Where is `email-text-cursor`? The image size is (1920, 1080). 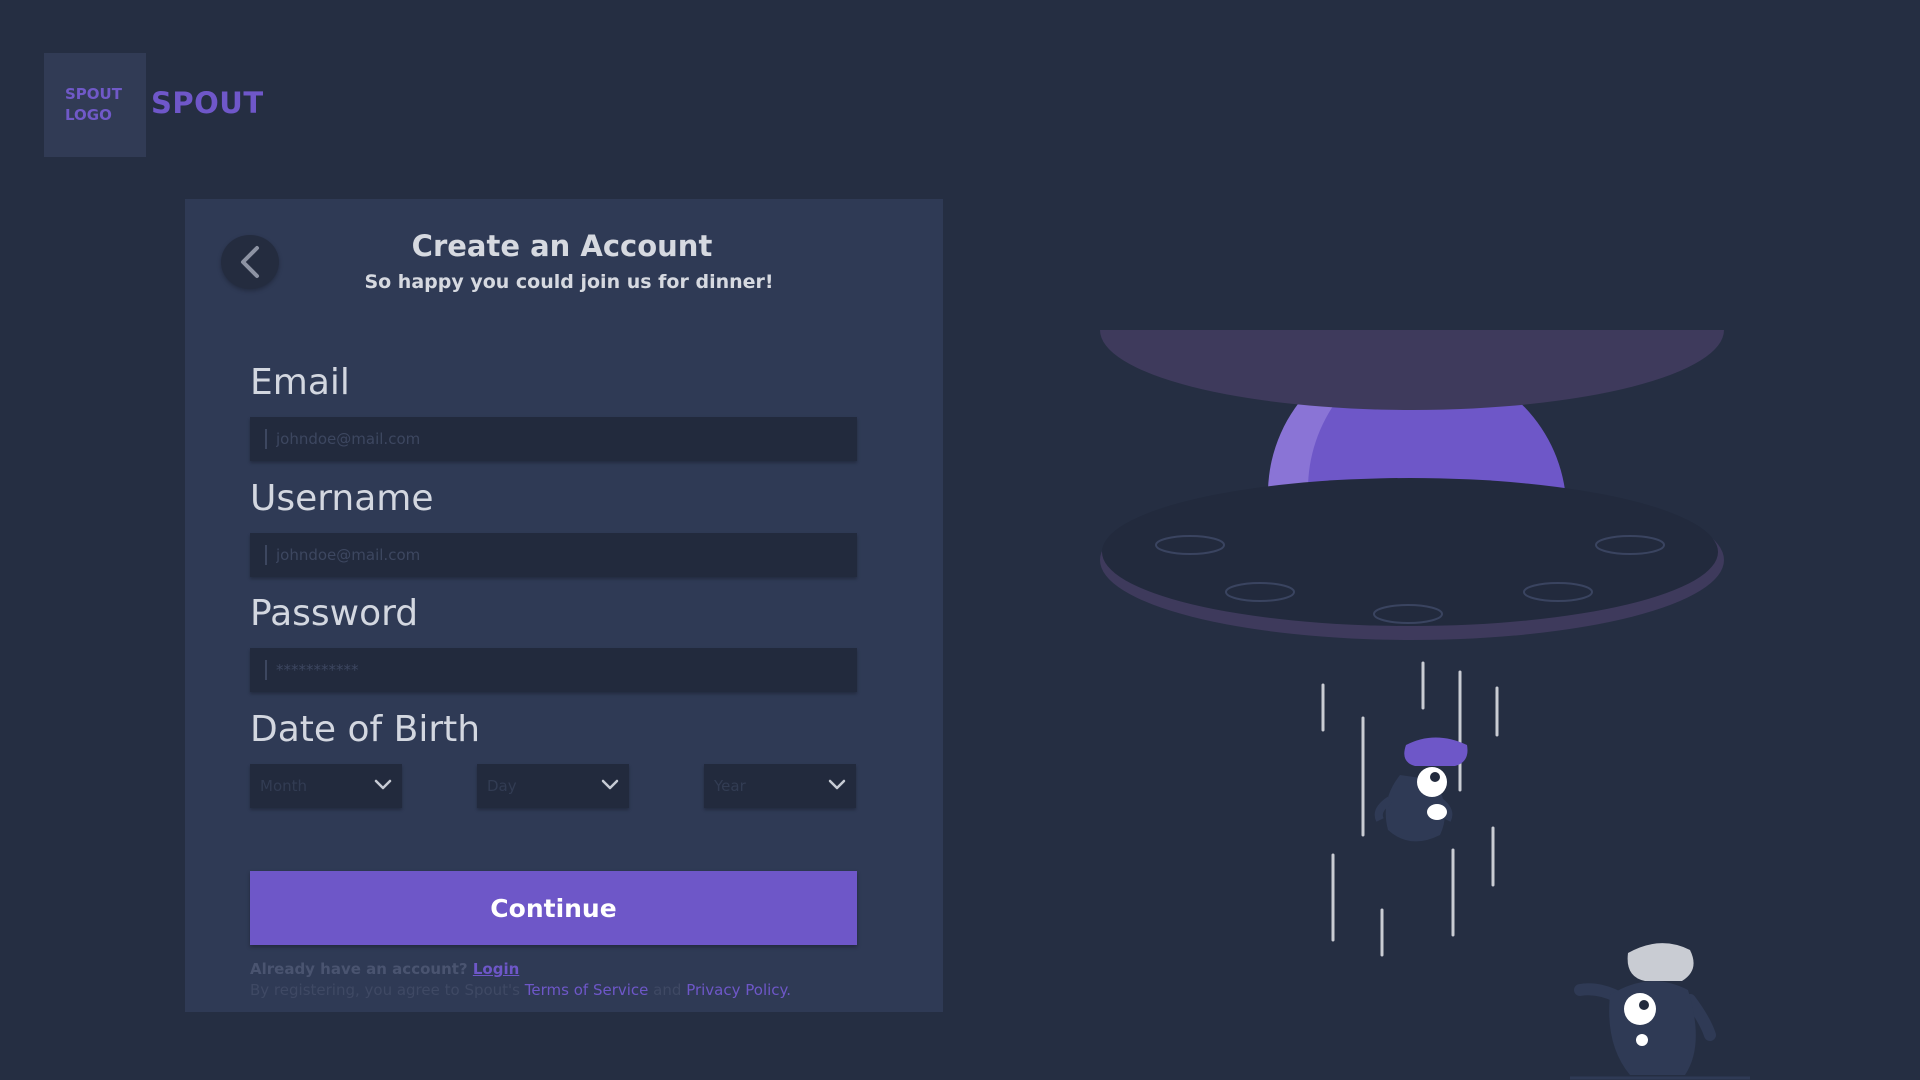 email-text-cursor is located at coordinates (266, 439).